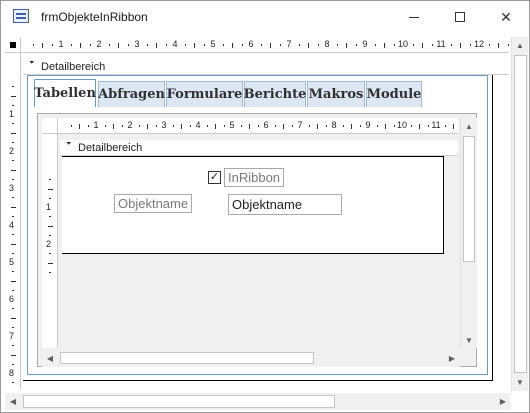 This screenshot has height=413, width=530. What do you see at coordinates (164, 125) in the screenshot?
I see `ruler-number: 3` at bounding box center [164, 125].